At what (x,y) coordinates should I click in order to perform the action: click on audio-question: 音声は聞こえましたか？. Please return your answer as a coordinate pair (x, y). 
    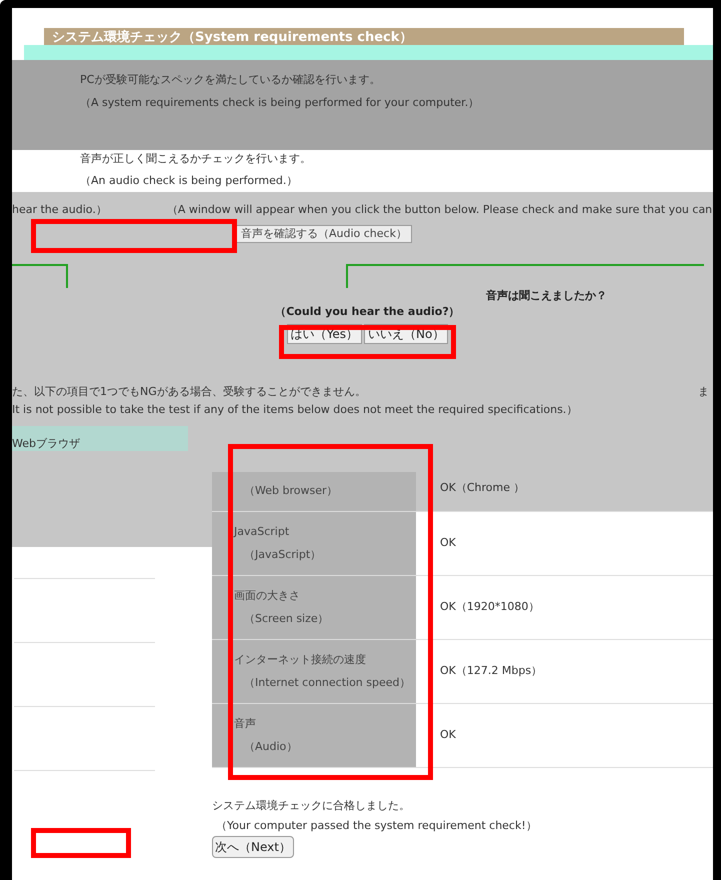
    Looking at the image, I should click on (546, 296).